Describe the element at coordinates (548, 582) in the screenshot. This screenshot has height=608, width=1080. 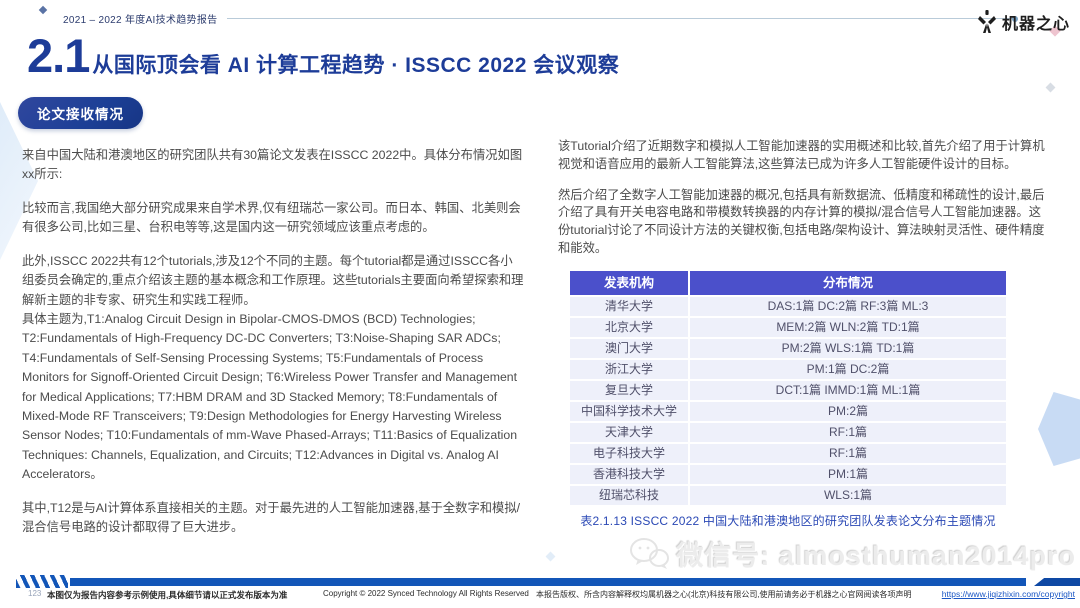
I see `footer-bar` at that location.